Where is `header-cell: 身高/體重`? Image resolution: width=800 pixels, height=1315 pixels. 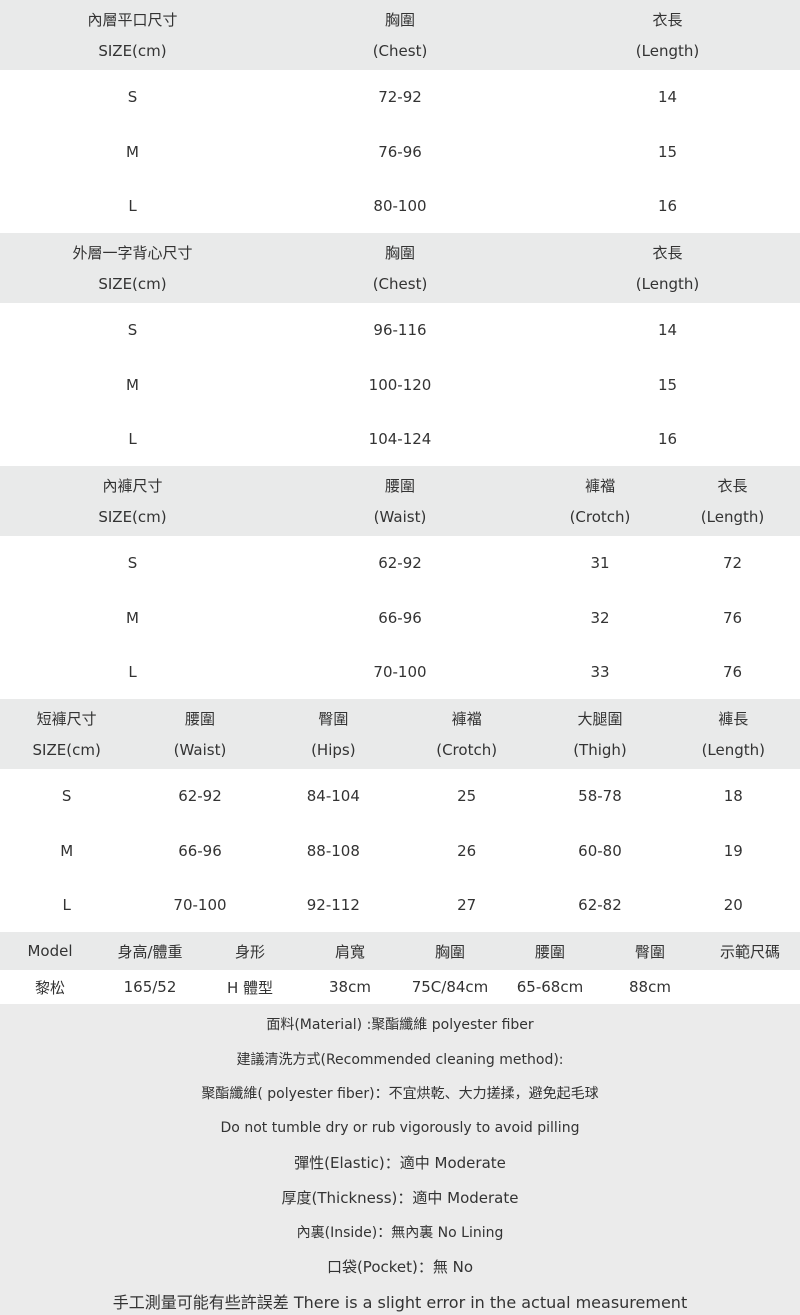
header-cell: 身高/體重 is located at coordinates (150, 951).